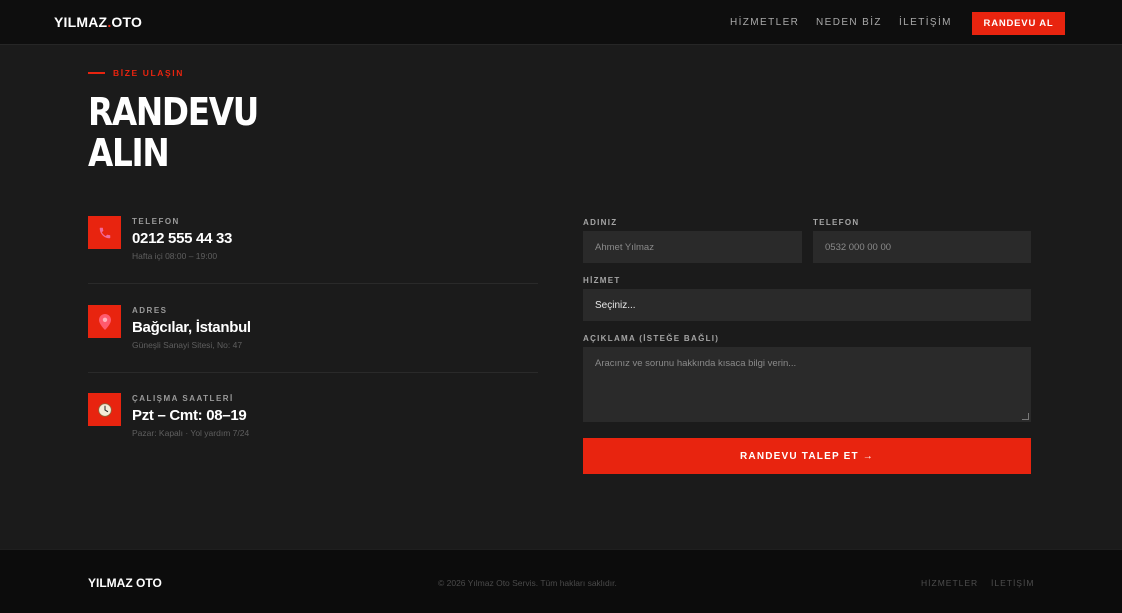 This screenshot has width=1122, height=613. I want to click on logo-text-main: YILMAZ, so click(81, 22).